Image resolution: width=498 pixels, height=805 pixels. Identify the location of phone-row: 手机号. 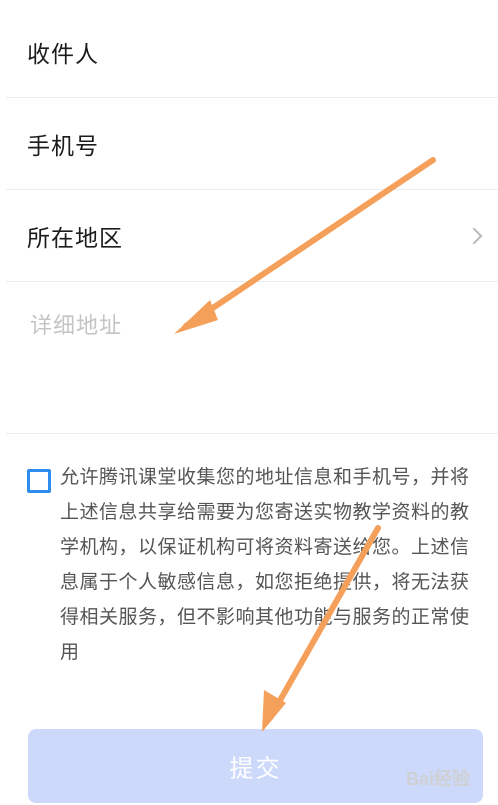
(249, 144).